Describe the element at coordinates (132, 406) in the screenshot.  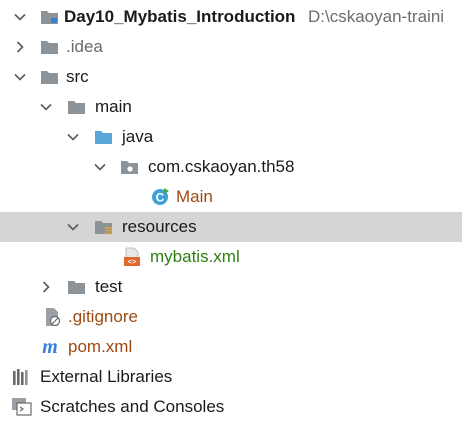
I see `tree-label-scratches: Scratches and Consoles` at that location.